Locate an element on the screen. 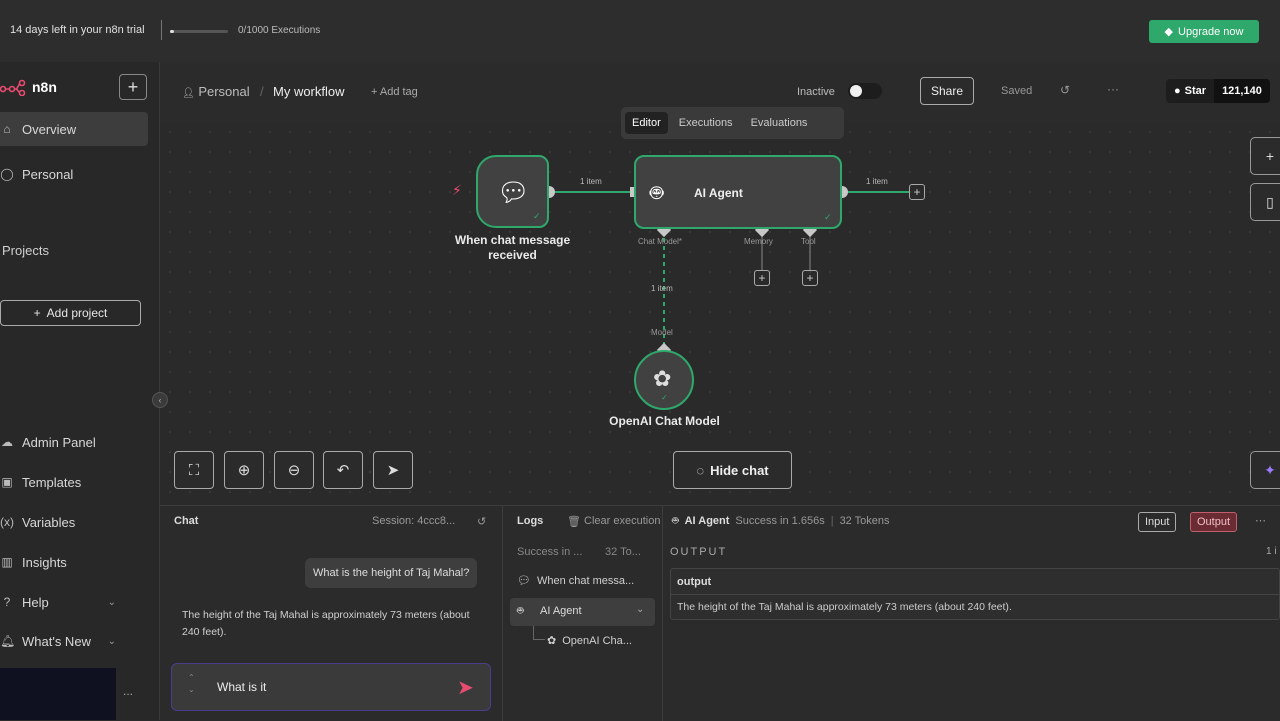 The height and width of the screenshot is (721, 1280). add-node-button: + is located at coordinates (917, 192).